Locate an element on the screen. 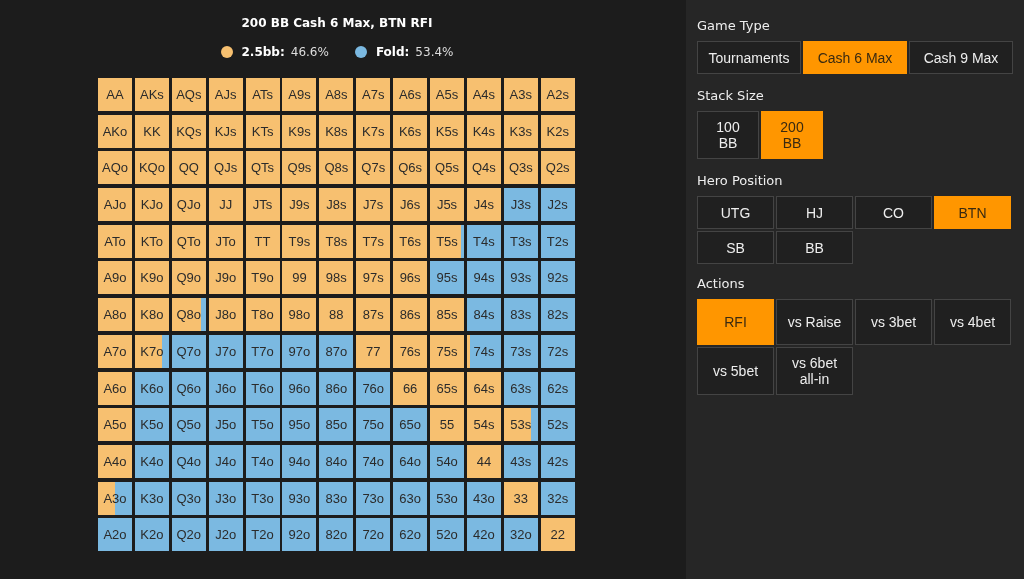 The image size is (1024, 579). hand-cell: Q6o is located at coordinates (188, 388).